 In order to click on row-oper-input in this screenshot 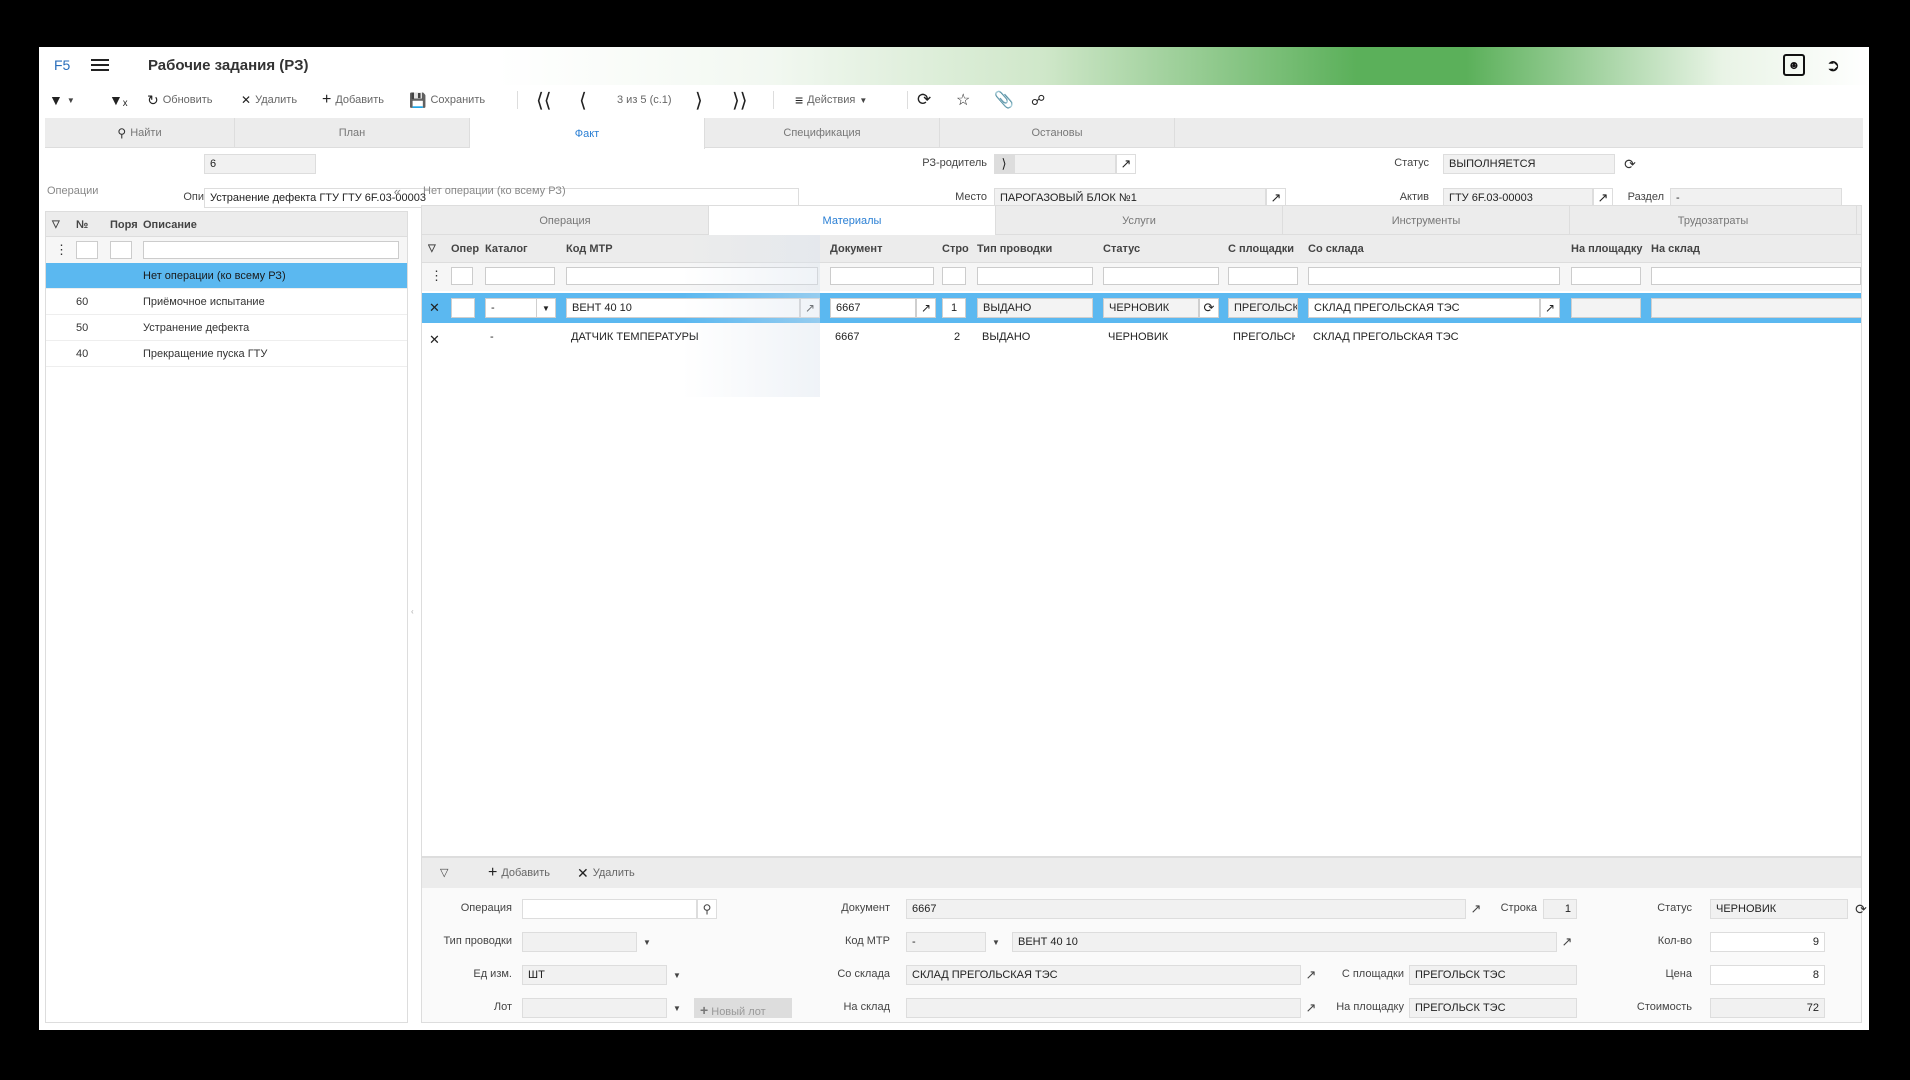, I will do `click(463, 308)`.